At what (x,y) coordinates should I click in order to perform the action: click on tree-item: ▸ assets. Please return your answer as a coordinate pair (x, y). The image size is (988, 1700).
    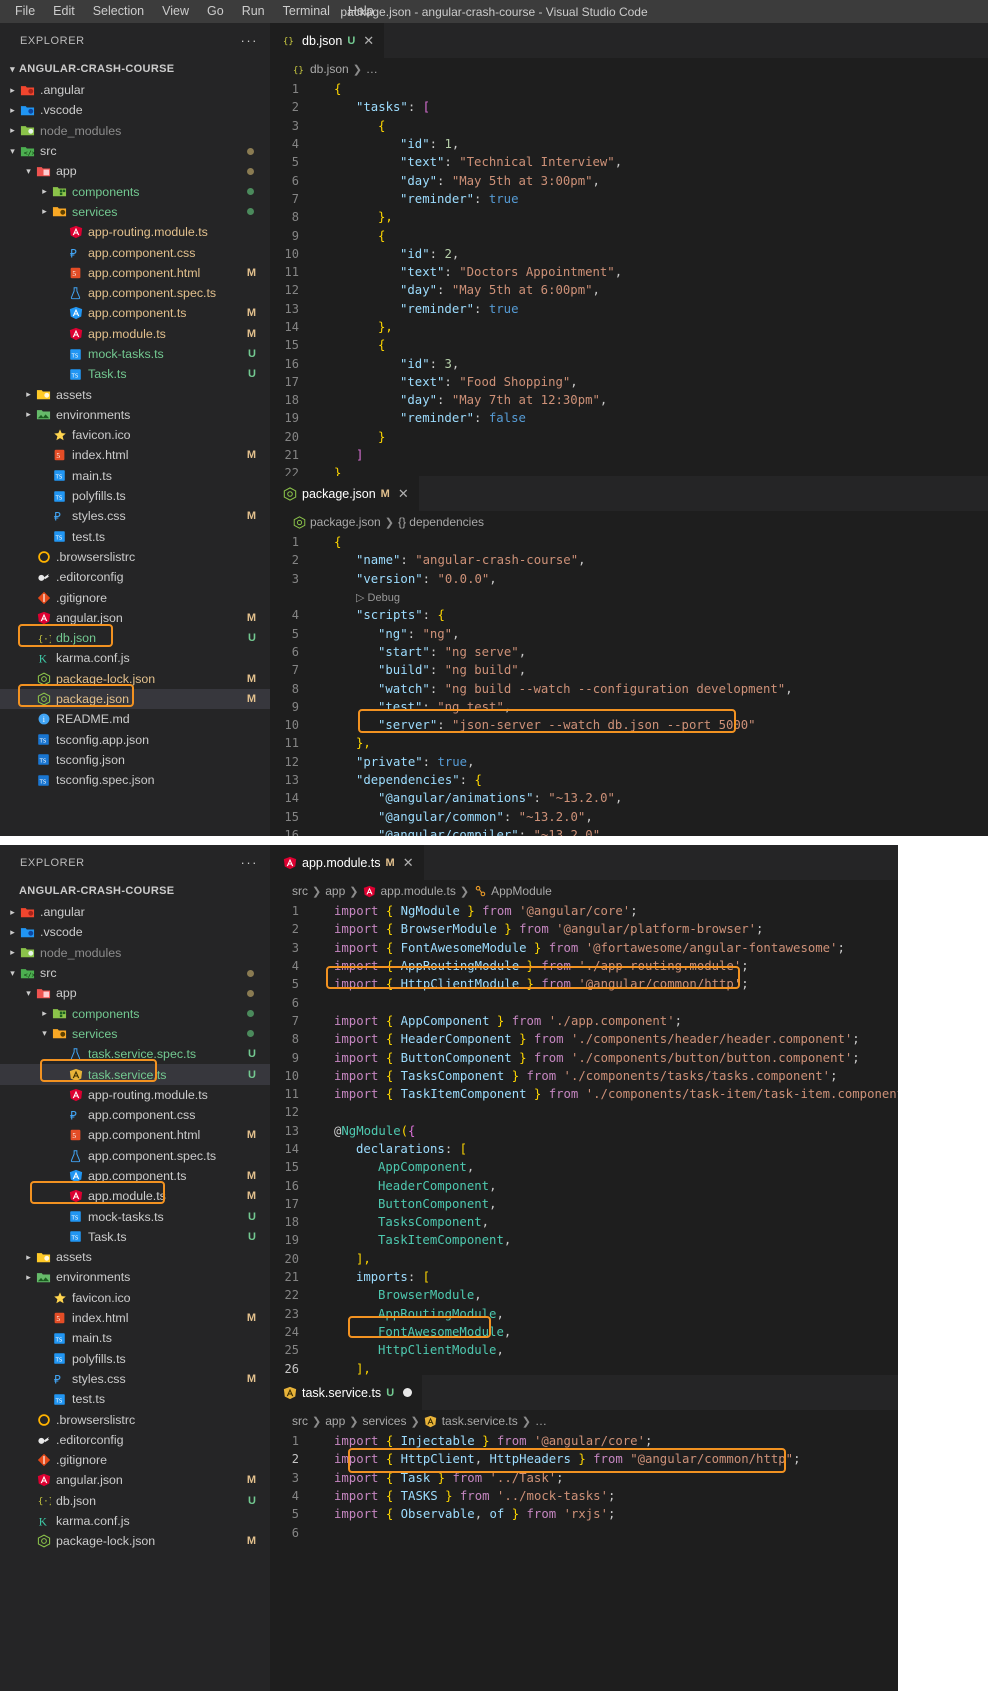
    Looking at the image, I should click on (135, 1257).